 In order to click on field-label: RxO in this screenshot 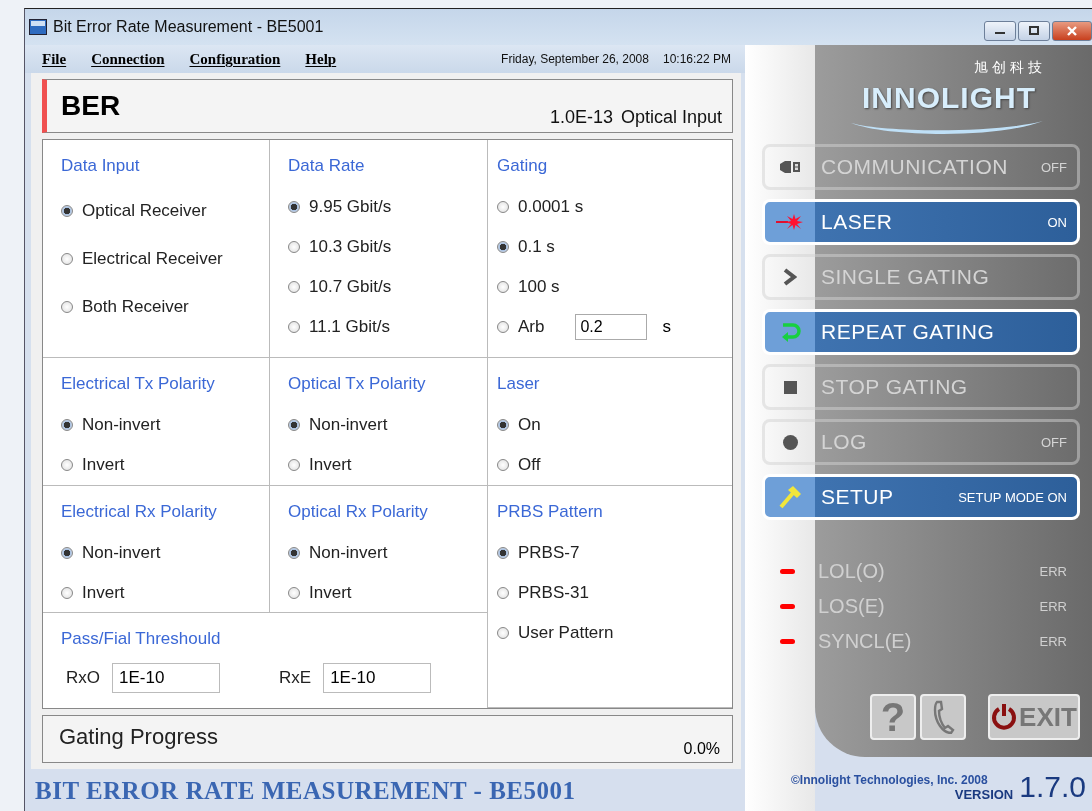, I will do `click(83, 678)`.